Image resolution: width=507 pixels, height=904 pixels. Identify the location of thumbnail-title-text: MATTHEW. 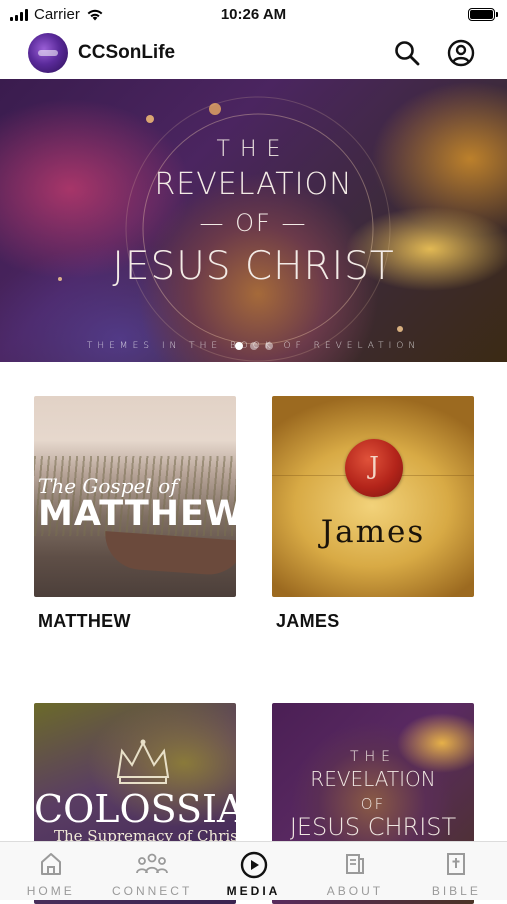
(137, 514).